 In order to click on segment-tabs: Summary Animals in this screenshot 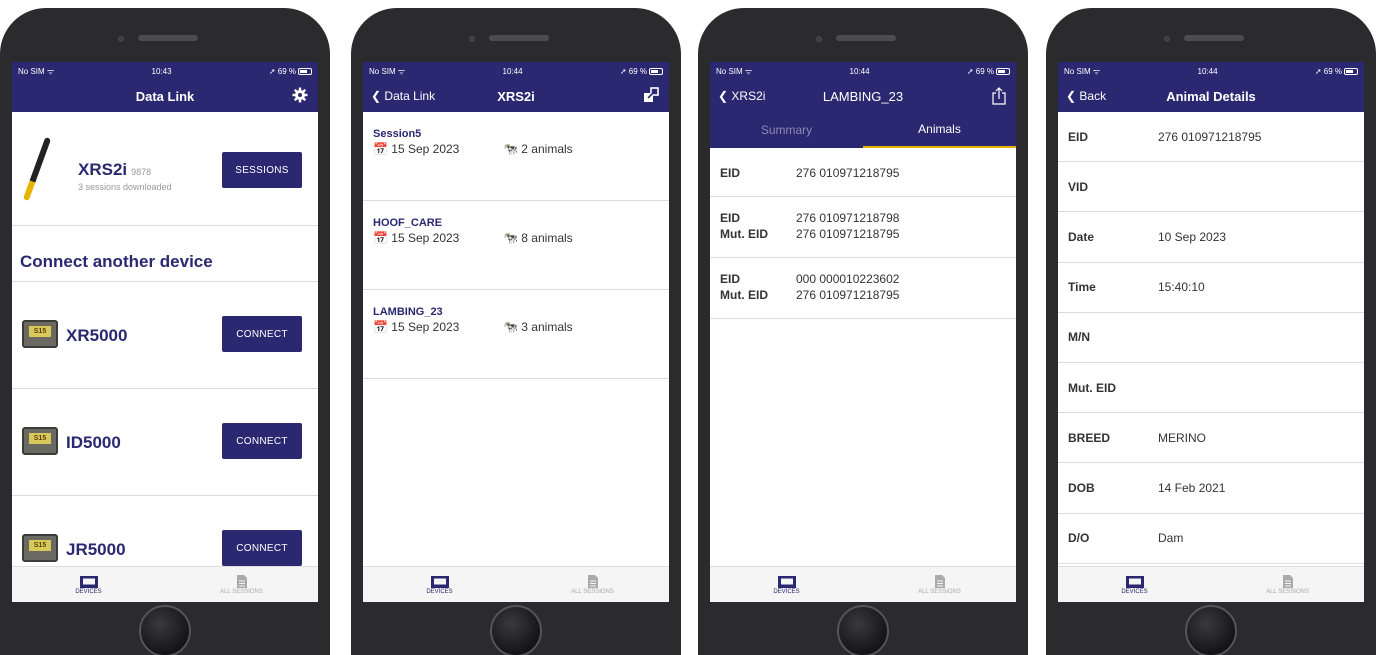, I will do `click(863, 130)`.